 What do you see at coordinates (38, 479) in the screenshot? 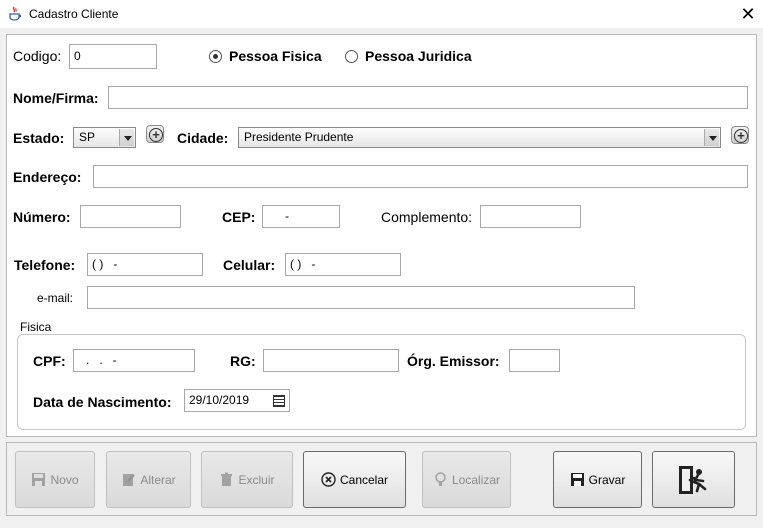
I see `floppy-icon` at bounding box center [38, 479].